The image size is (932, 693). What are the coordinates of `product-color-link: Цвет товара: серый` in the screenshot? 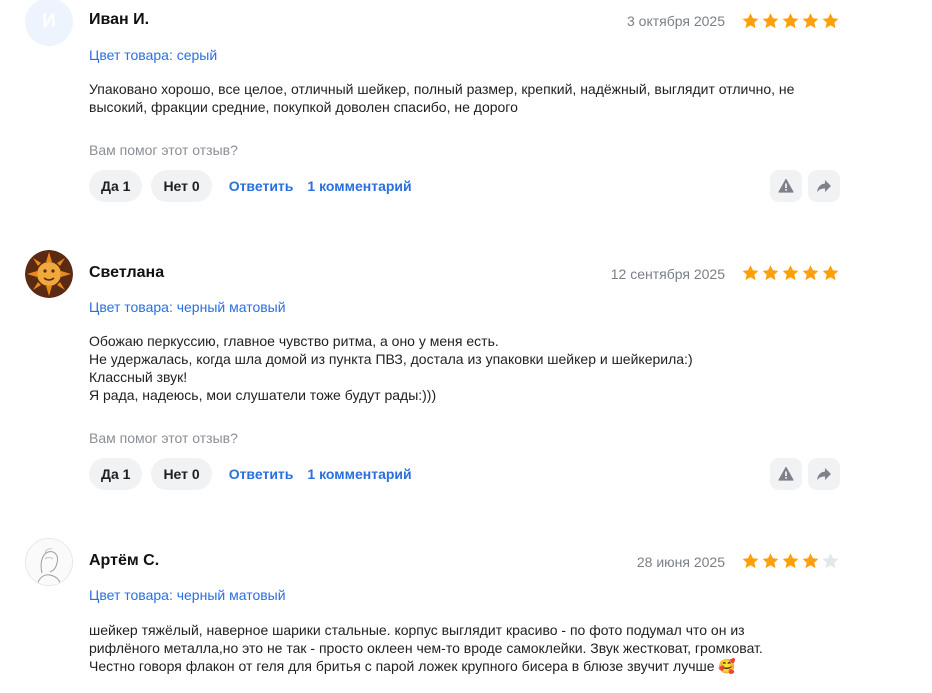 It's located at (153, 55).